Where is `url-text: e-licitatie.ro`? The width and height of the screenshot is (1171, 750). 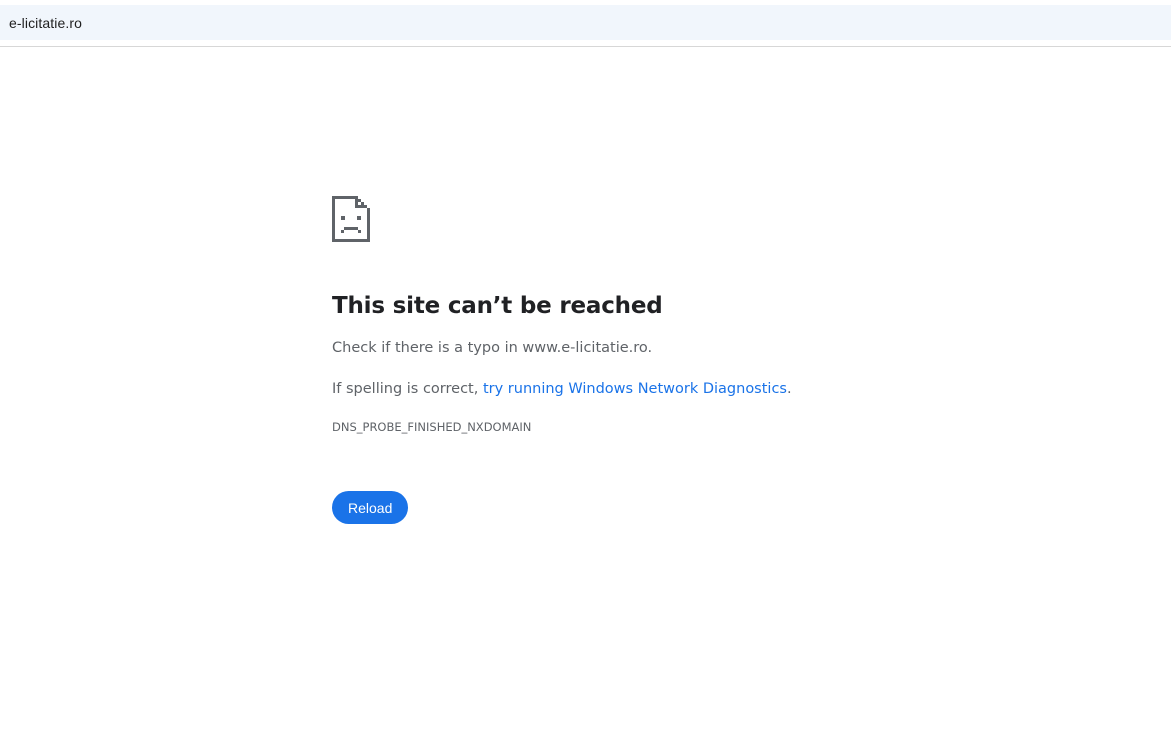
url-text: e-licitatie.ro is located at coordinates (45, 23).